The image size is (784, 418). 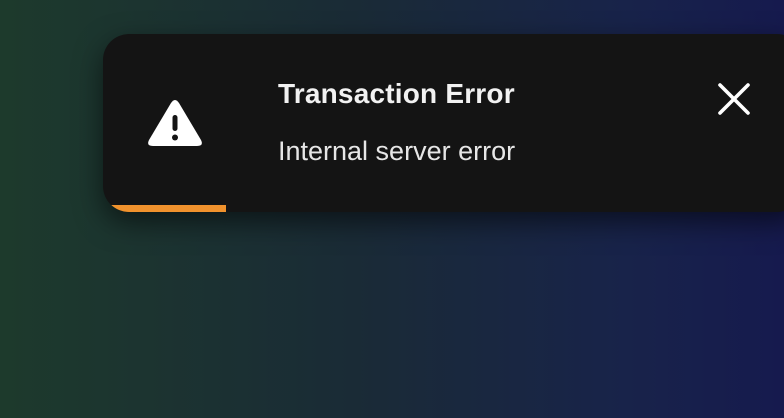 I want to click on toast-message: Internal server error, so click(x=397, y=151).